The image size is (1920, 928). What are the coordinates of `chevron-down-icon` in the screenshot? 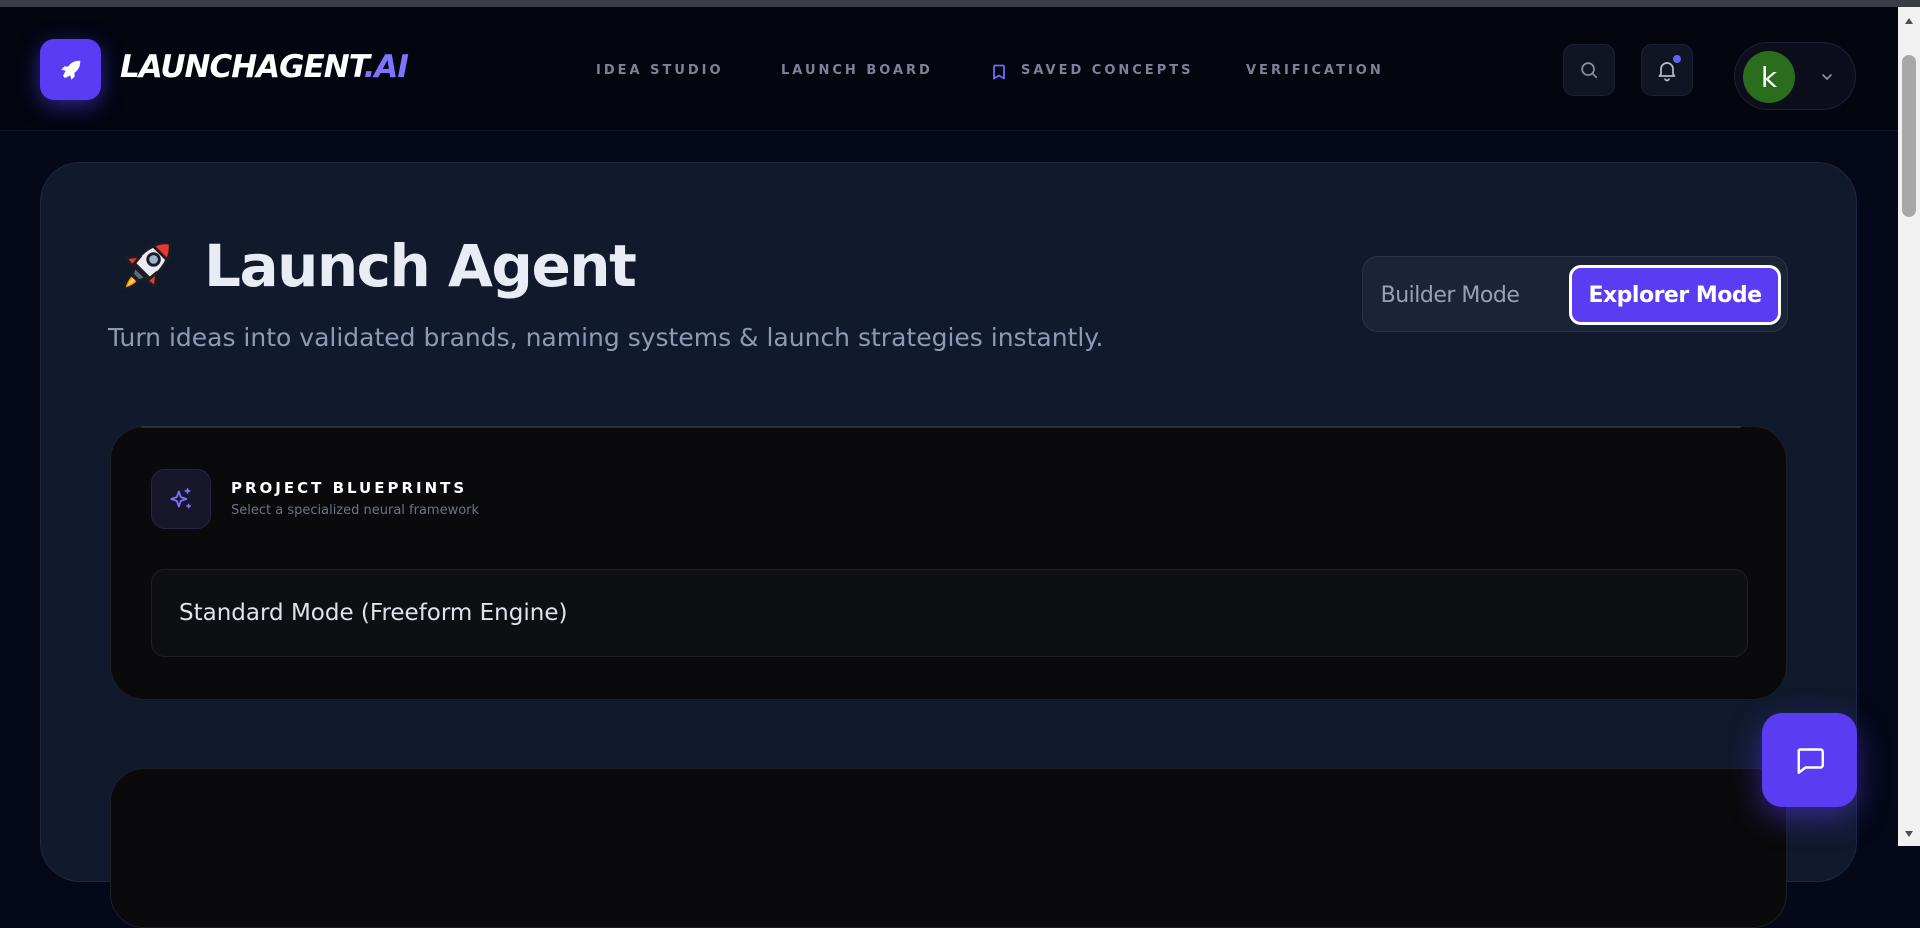 It's located at (1827, 77).